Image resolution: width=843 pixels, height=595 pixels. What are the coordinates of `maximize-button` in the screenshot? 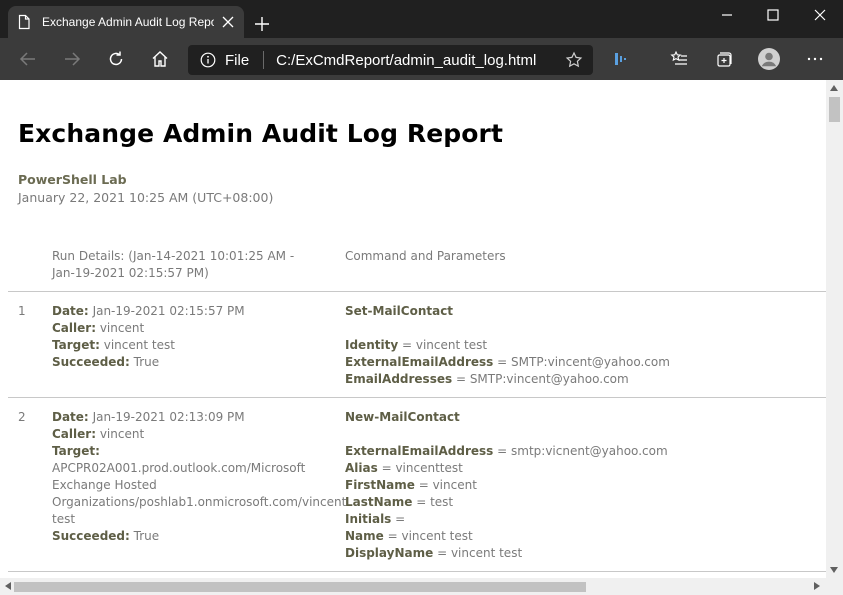 It's located at (773, 15).